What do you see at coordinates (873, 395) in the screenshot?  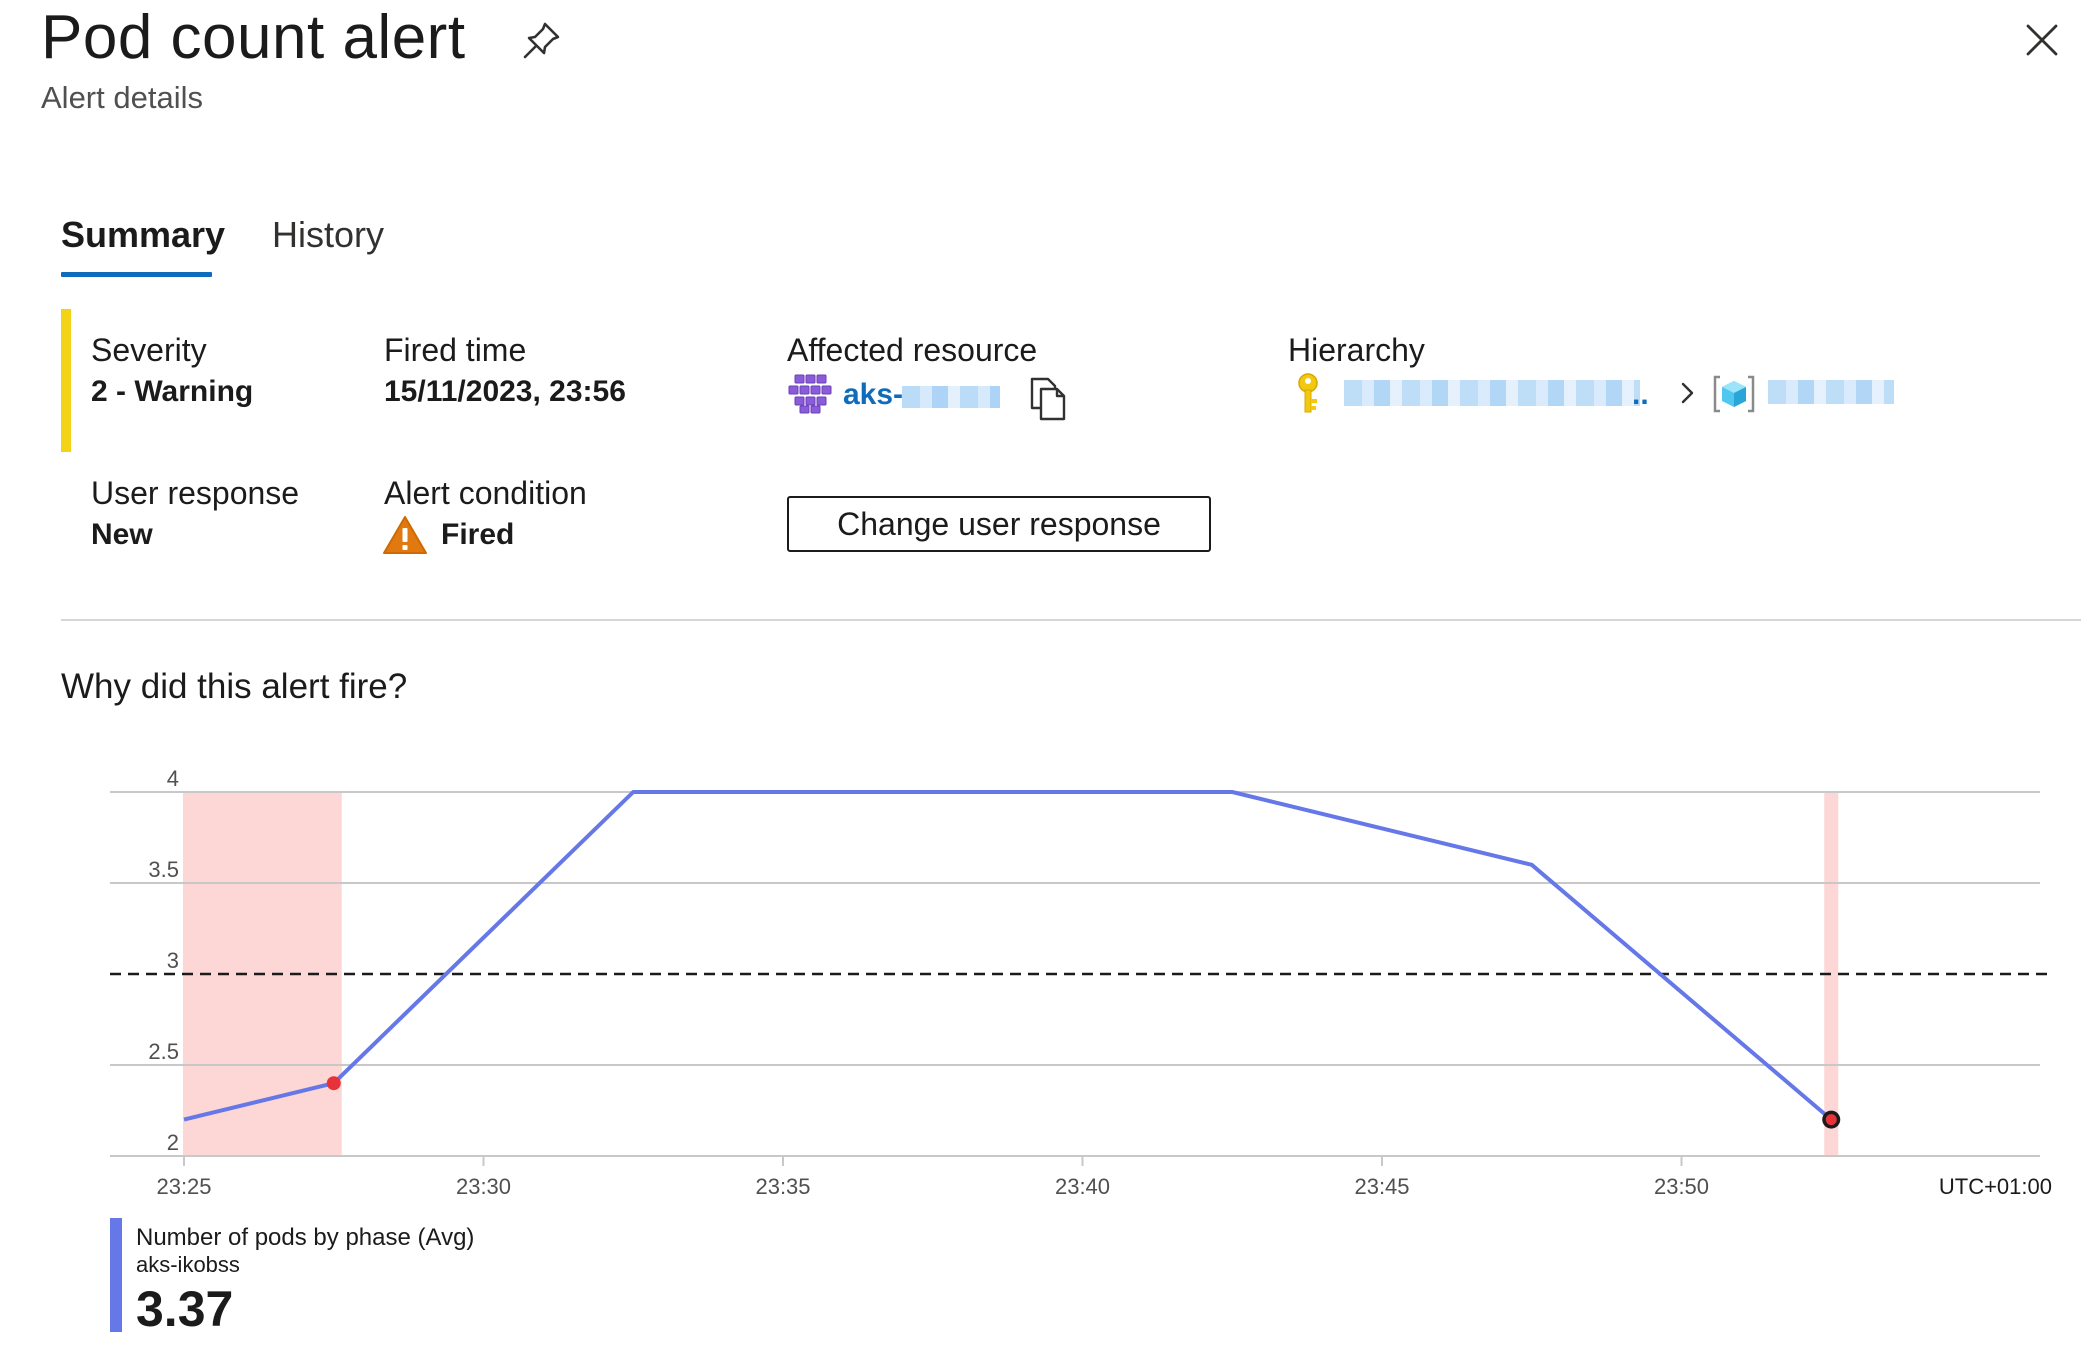 I see `affected-resource-link: aks-` at bounding box center [873, 395].